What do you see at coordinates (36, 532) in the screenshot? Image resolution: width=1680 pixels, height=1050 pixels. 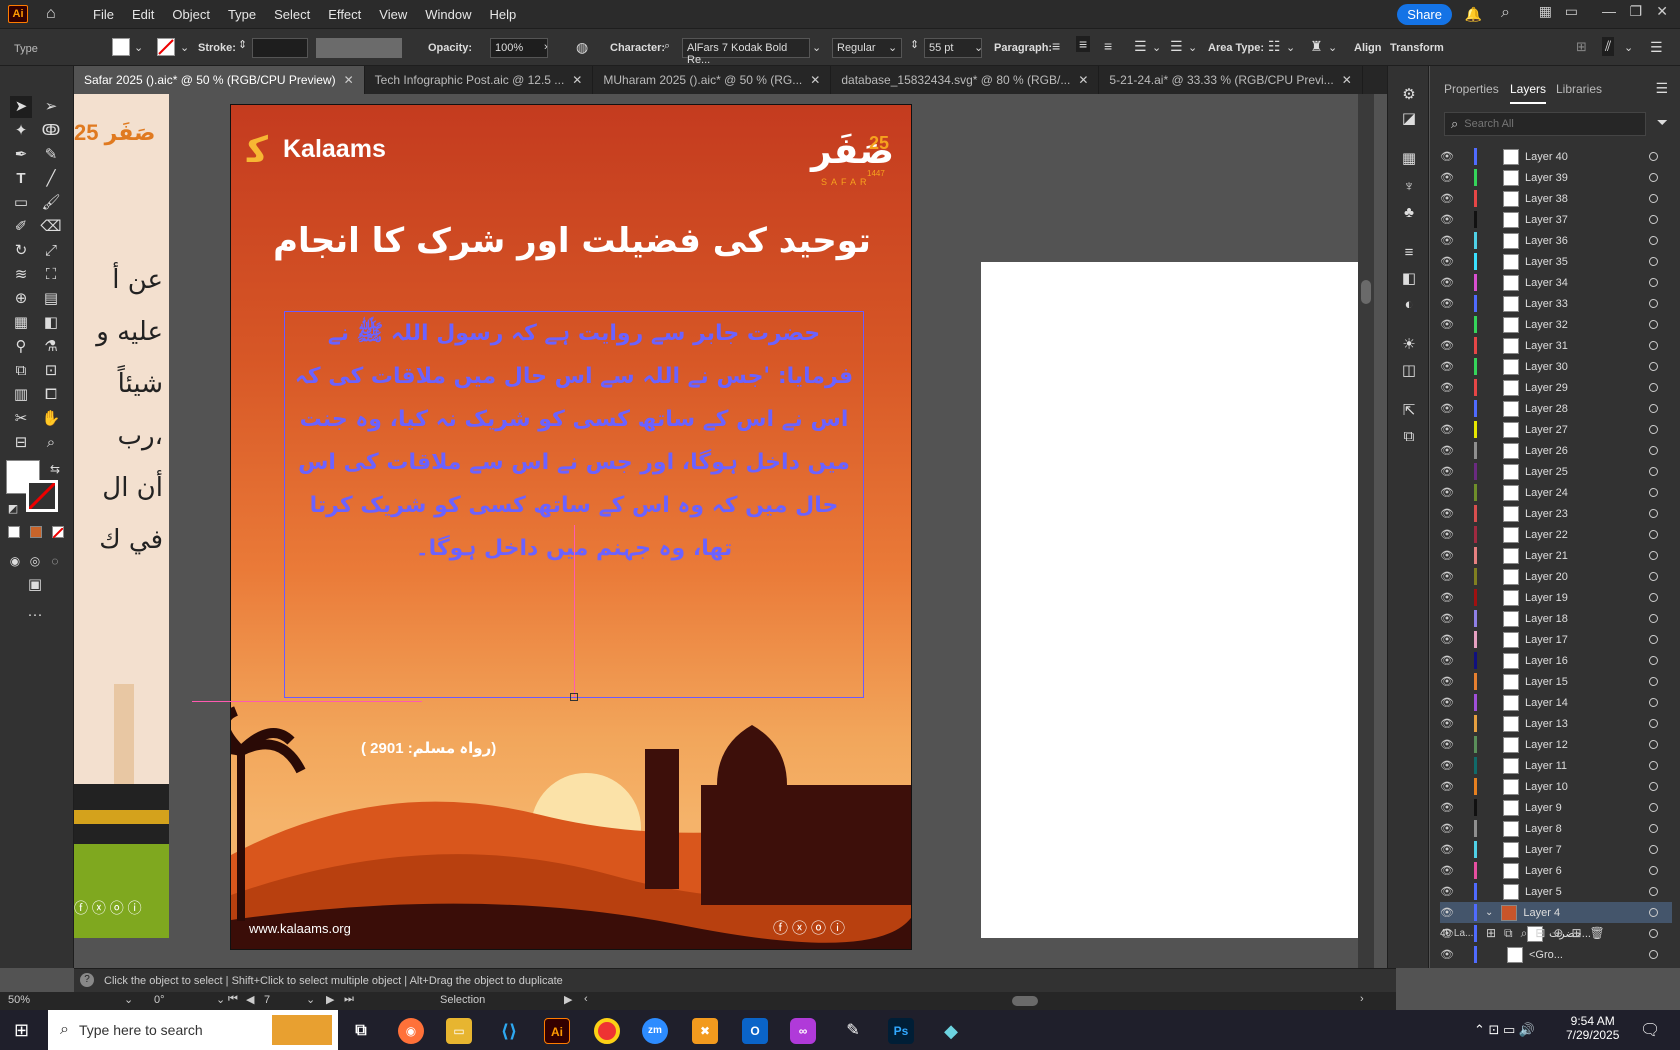 I see `gradient-mode-icon` at bounding box center [36, 532].